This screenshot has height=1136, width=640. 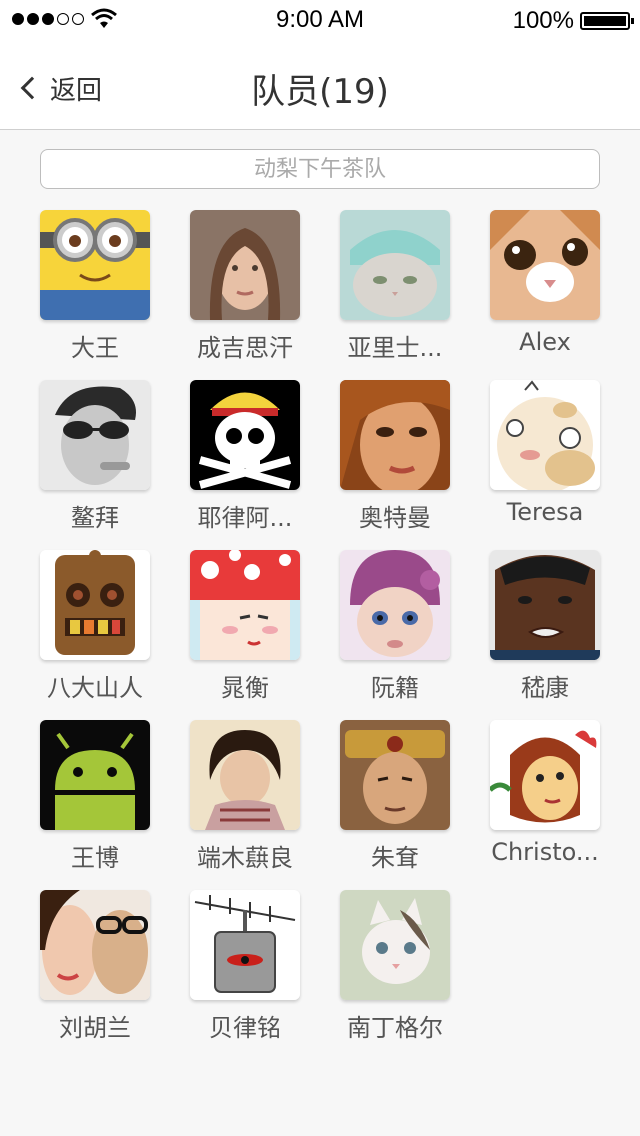 I want to click on man-face-avatar, so click(x=545, y=605).